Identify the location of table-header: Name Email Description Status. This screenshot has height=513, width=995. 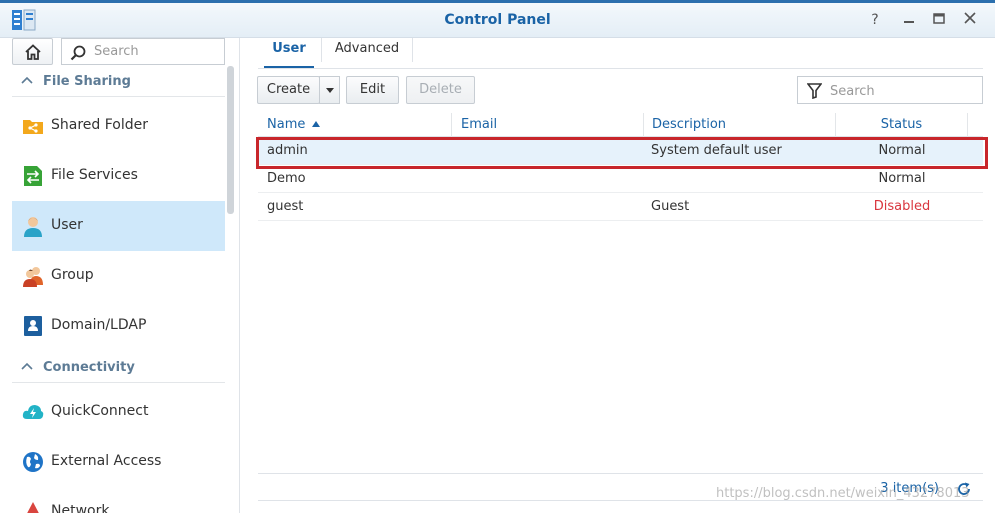
(620, 125).